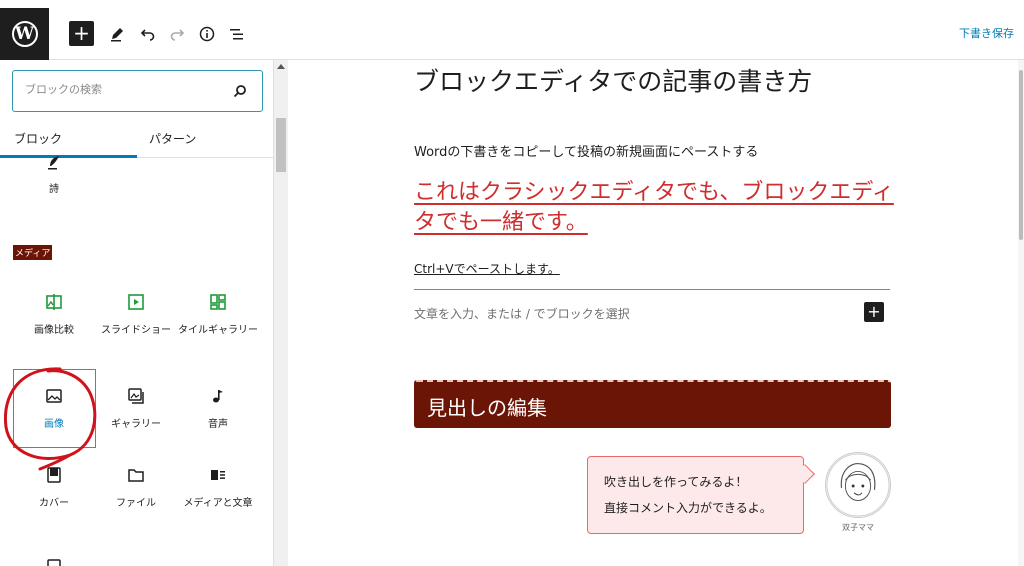 Image resolution: width=1024 pixels, height=566 pixels. What do you see at coordinates (487, 268) in the screenshot?
I see `ctrl-paragraph-block: Ctrl+Vでペーストします。` at bounding box center [487, 268].